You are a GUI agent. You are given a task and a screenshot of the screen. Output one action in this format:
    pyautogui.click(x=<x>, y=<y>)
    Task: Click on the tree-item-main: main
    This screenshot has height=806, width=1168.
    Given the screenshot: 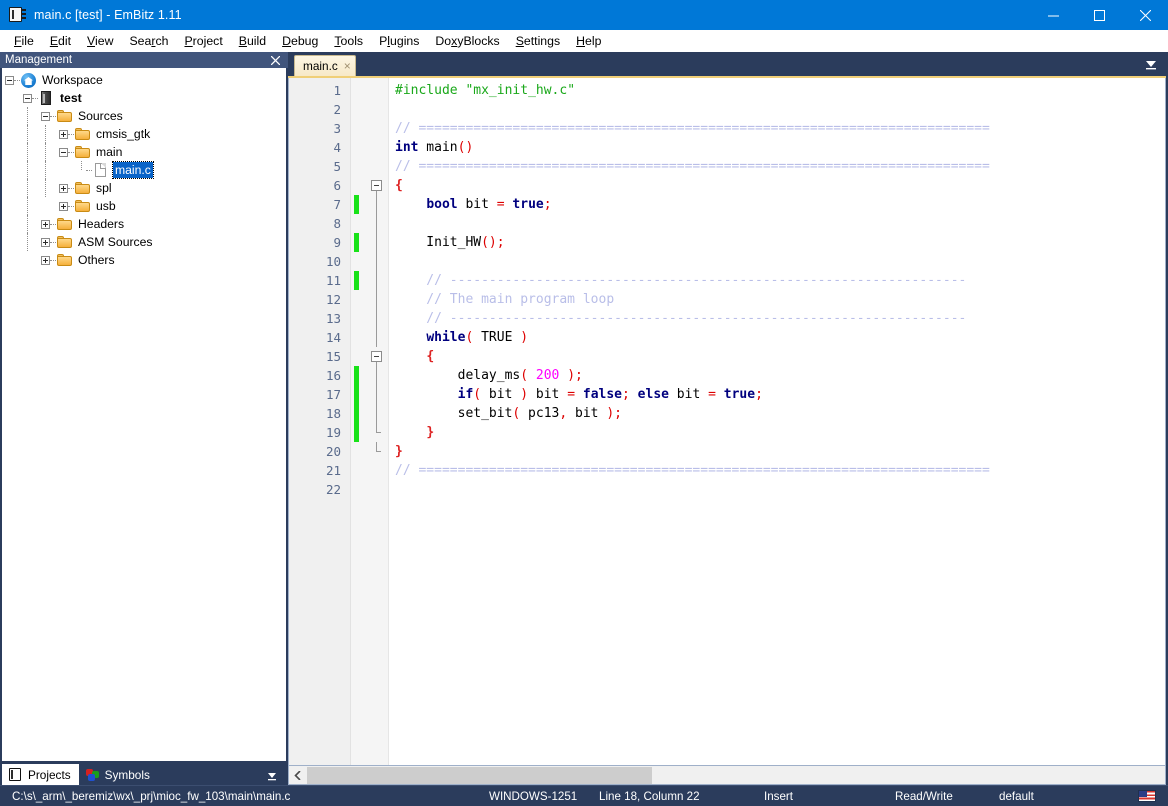 What is the action you would take?
    pyautogui.click(x=144, y=152)
    